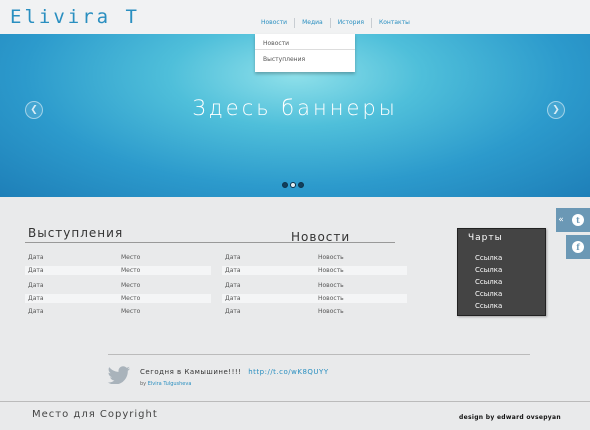  I want to click on slider-dots, so click(293, 185).